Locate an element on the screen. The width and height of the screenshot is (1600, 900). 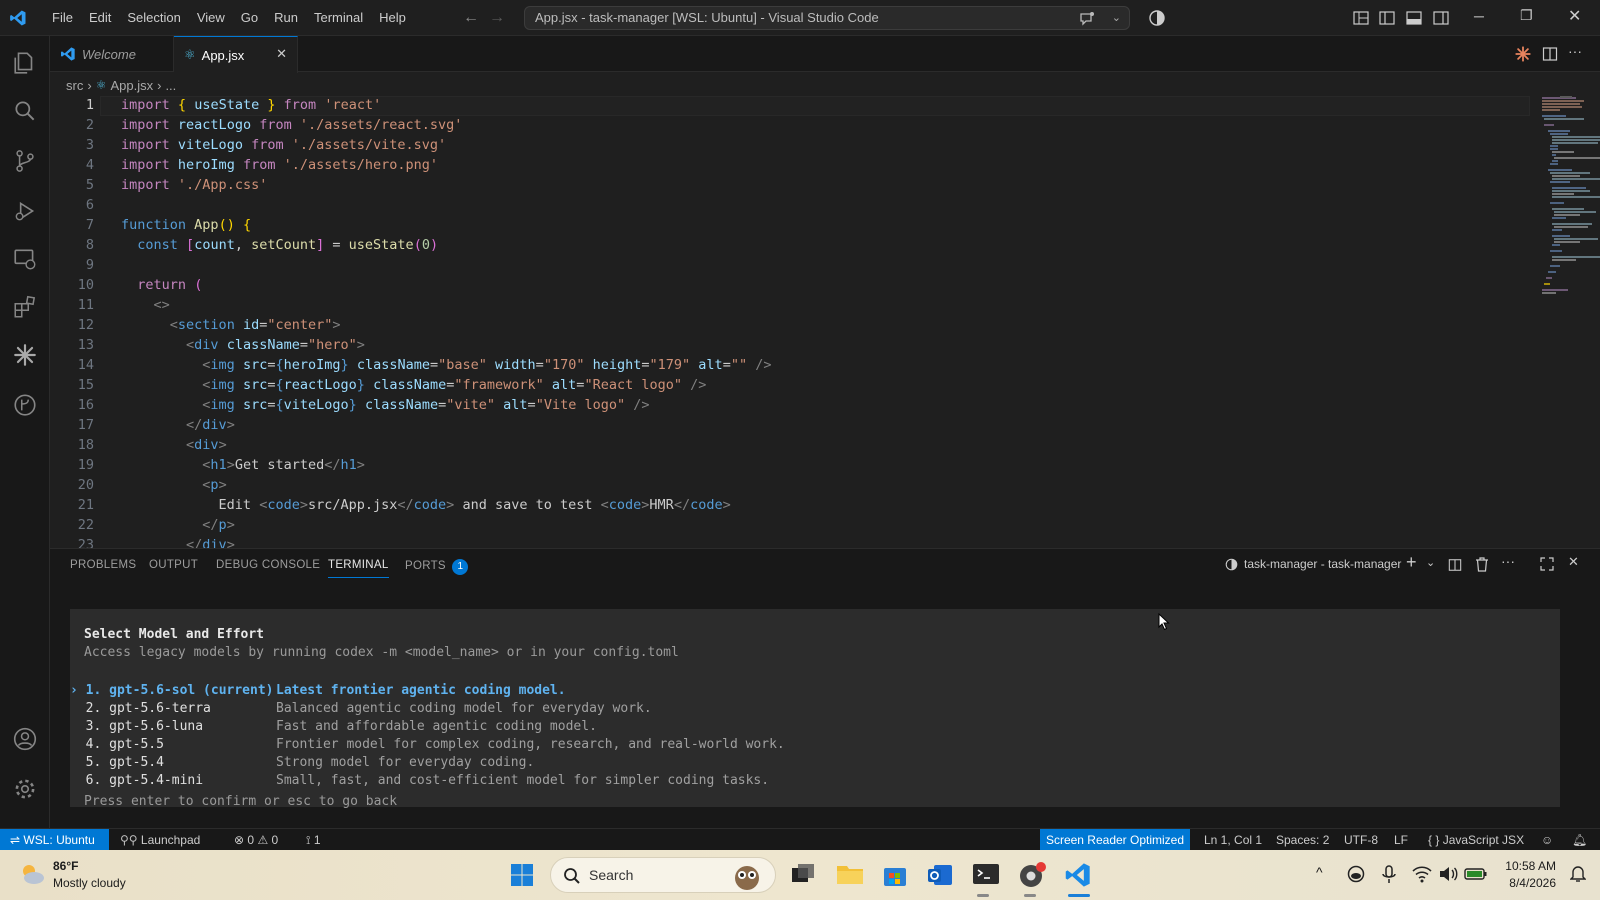
restore-icon: ❐ is located at coordinates (1526, 15).